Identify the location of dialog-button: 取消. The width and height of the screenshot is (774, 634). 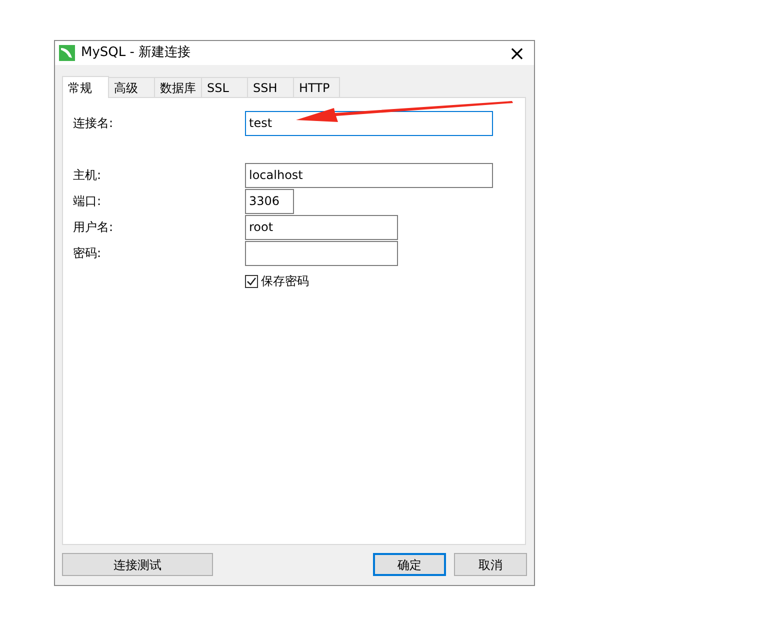
(490, 564).